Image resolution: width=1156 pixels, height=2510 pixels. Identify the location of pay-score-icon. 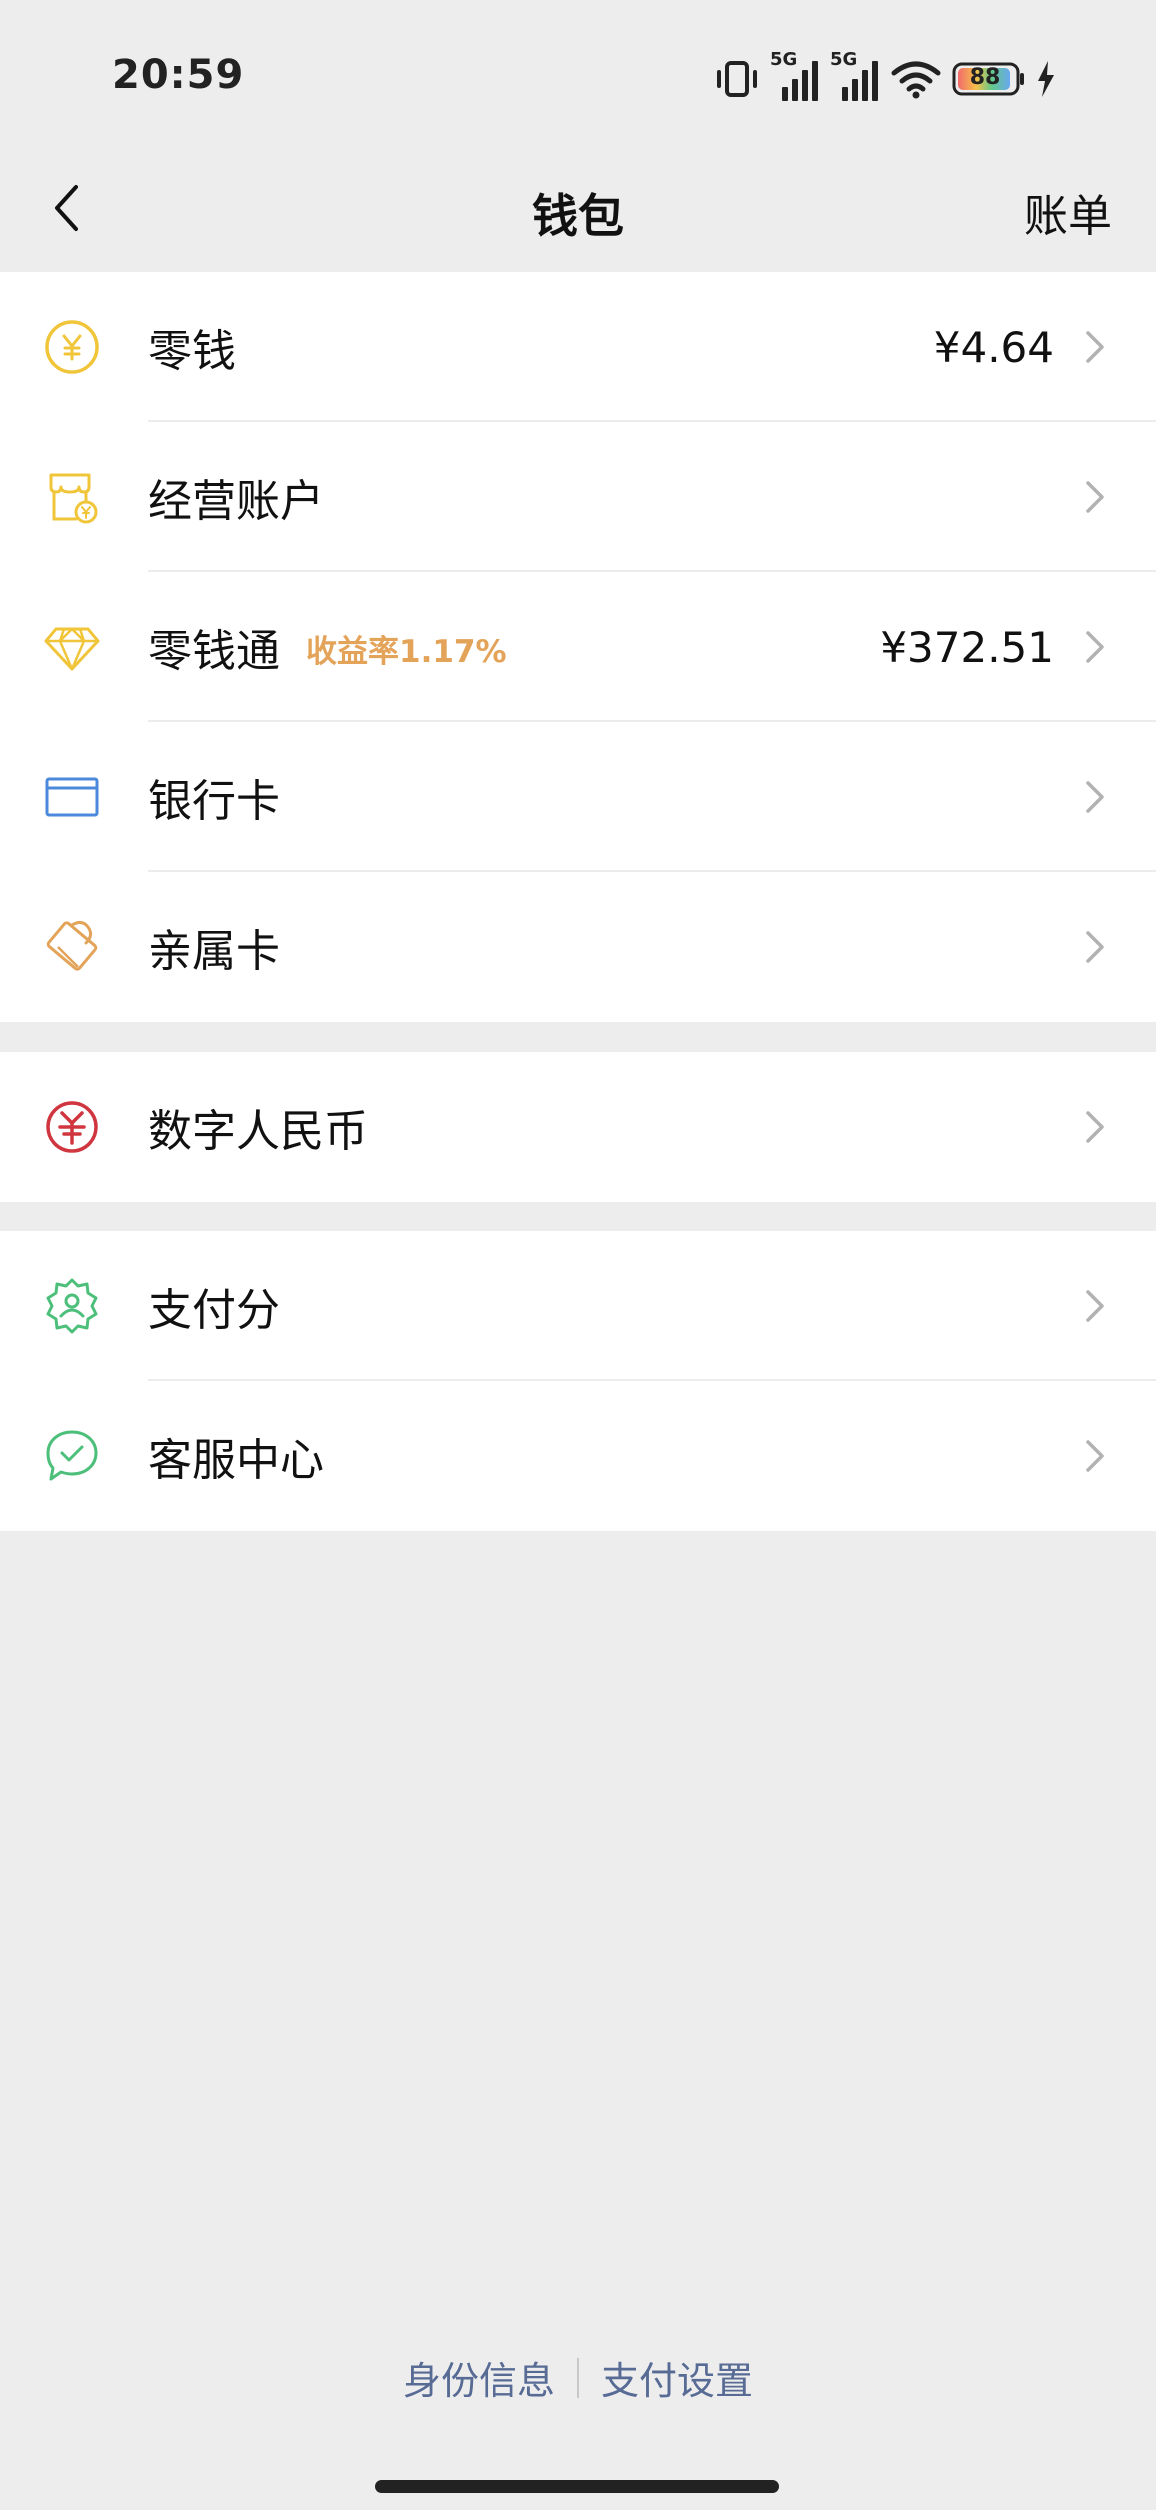
(72, 1306).